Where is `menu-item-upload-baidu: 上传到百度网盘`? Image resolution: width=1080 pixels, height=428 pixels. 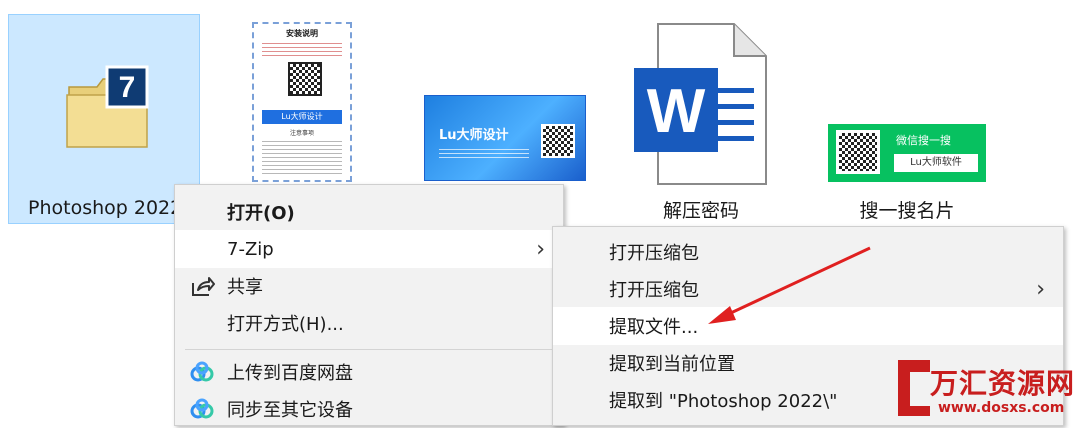 menu-item-upload-baidu: 上传到百度网盘 is located at coordinates (369, 372).